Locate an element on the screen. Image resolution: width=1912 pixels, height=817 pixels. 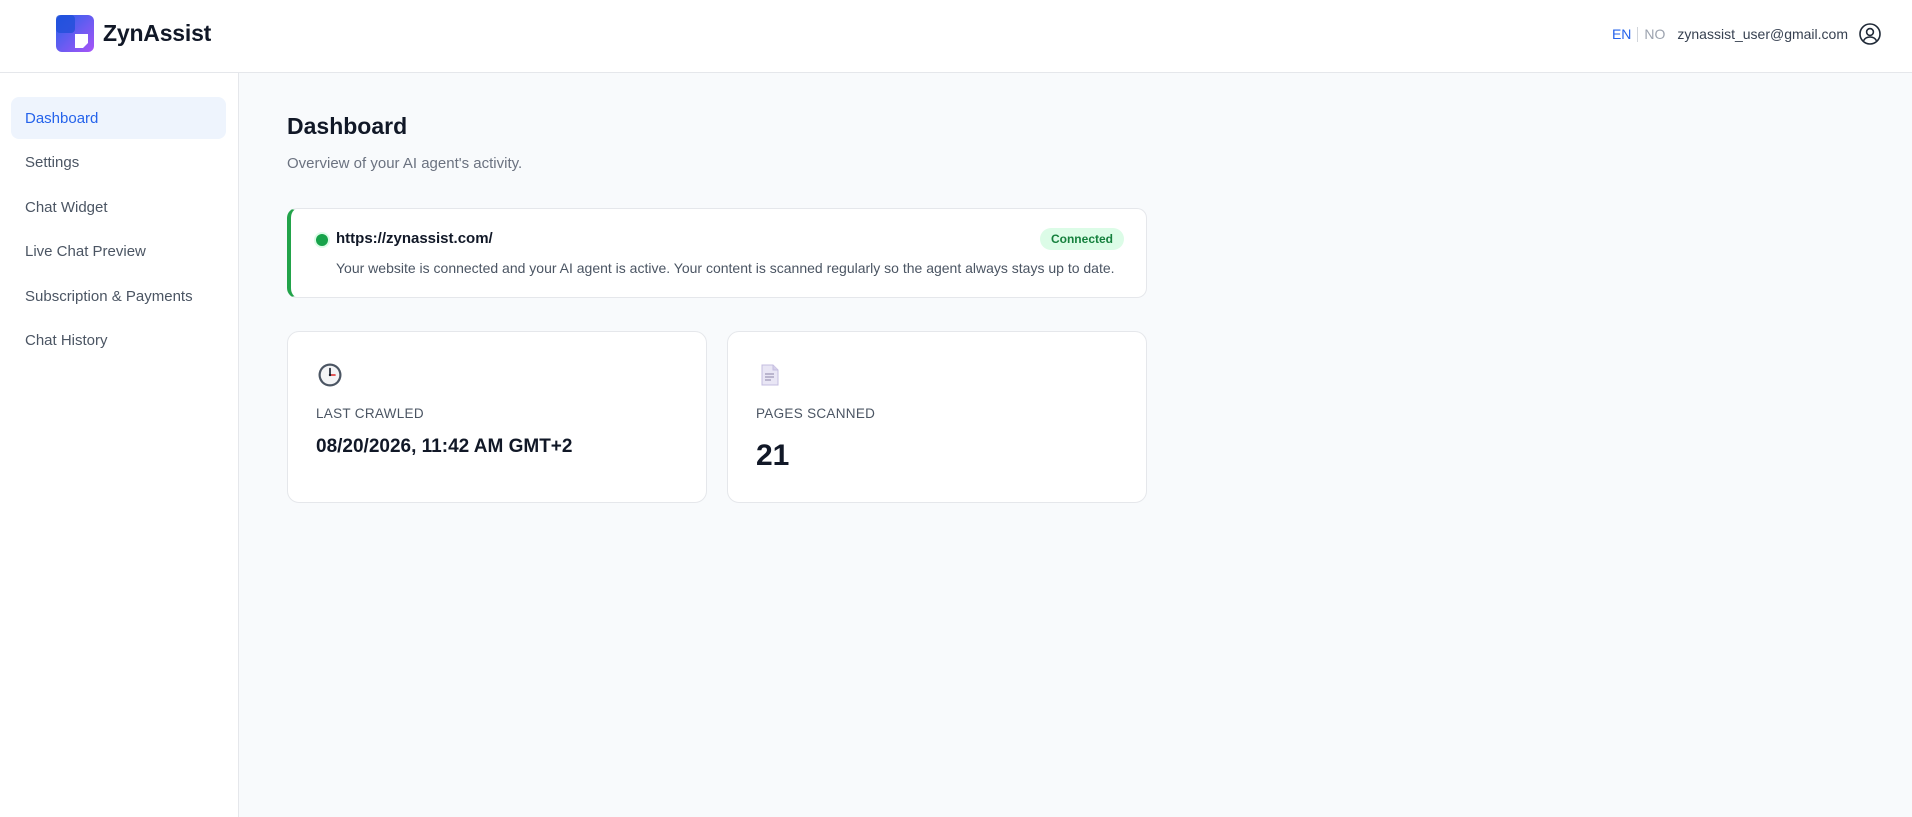
document-icon is located at coordinates (770, 375).